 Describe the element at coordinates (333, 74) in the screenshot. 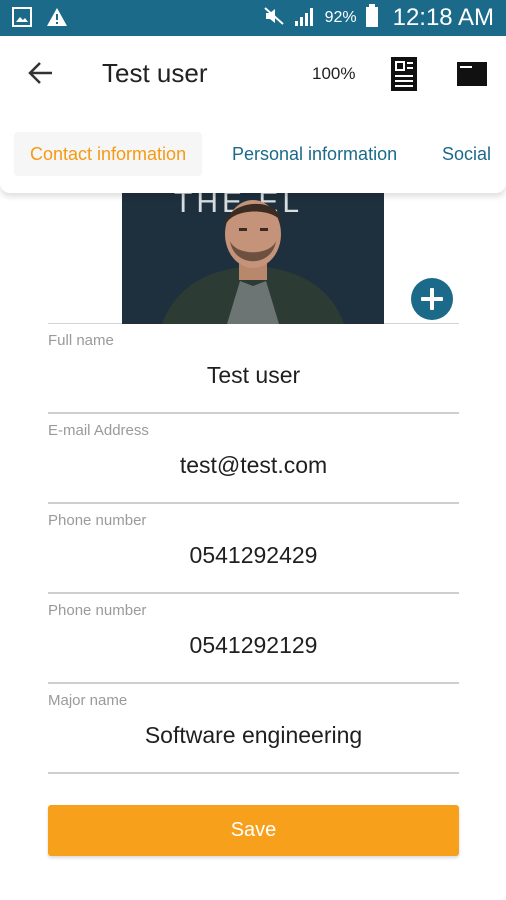

I see `zoom-level: 100%` at that location.